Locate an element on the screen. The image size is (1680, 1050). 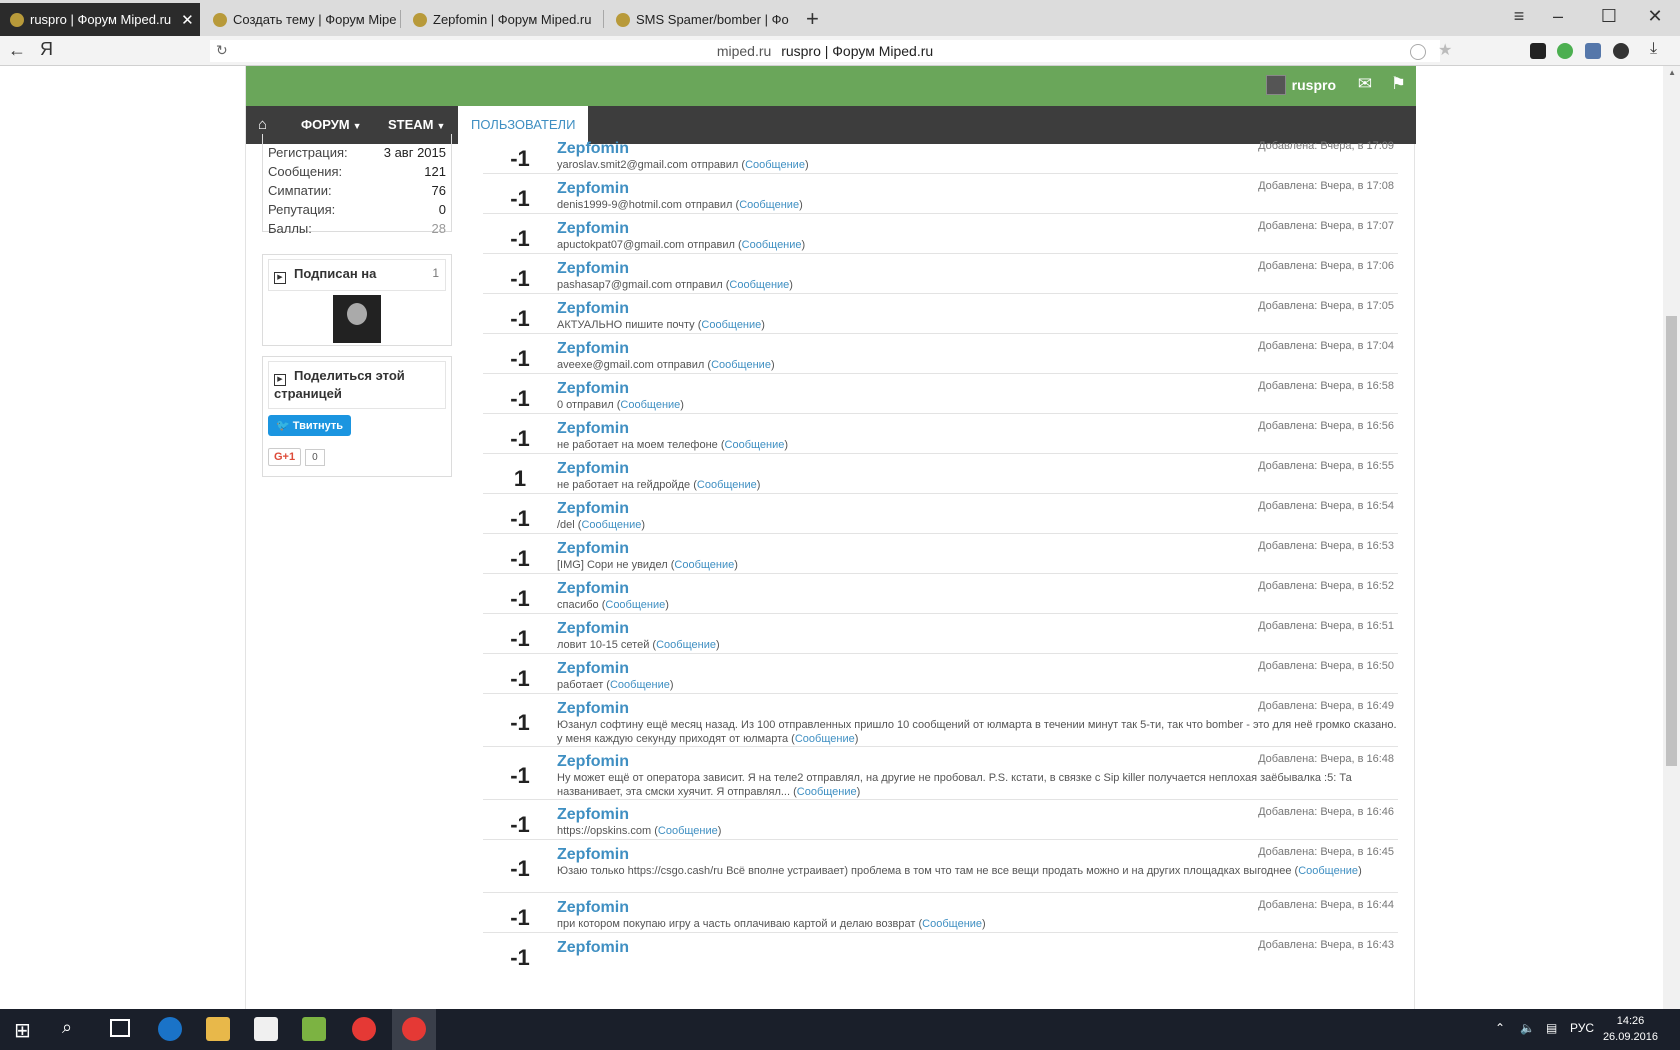
input-language: РУС is located at coordinates (1582, 1028).